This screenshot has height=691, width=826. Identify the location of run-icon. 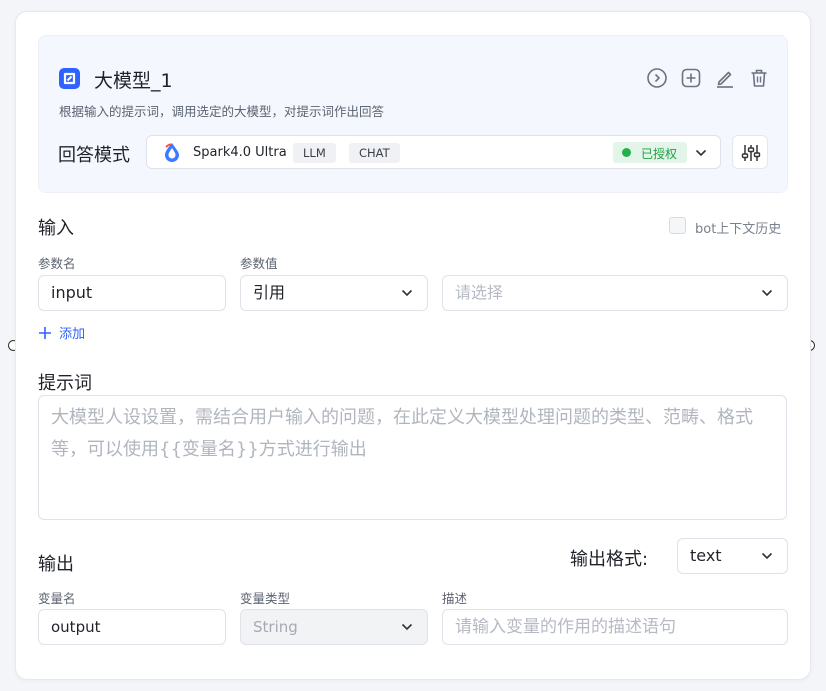
(657, 78).